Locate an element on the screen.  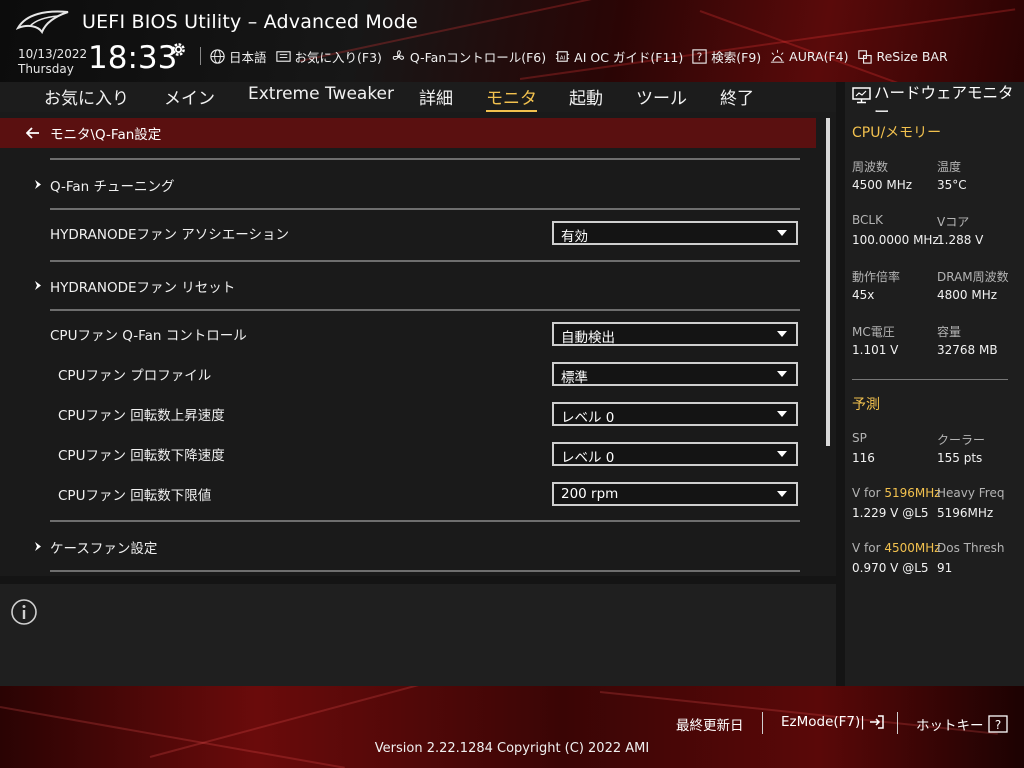
v-for-freq1-label: V for 5196MHz is located at coordinates (896, 493).